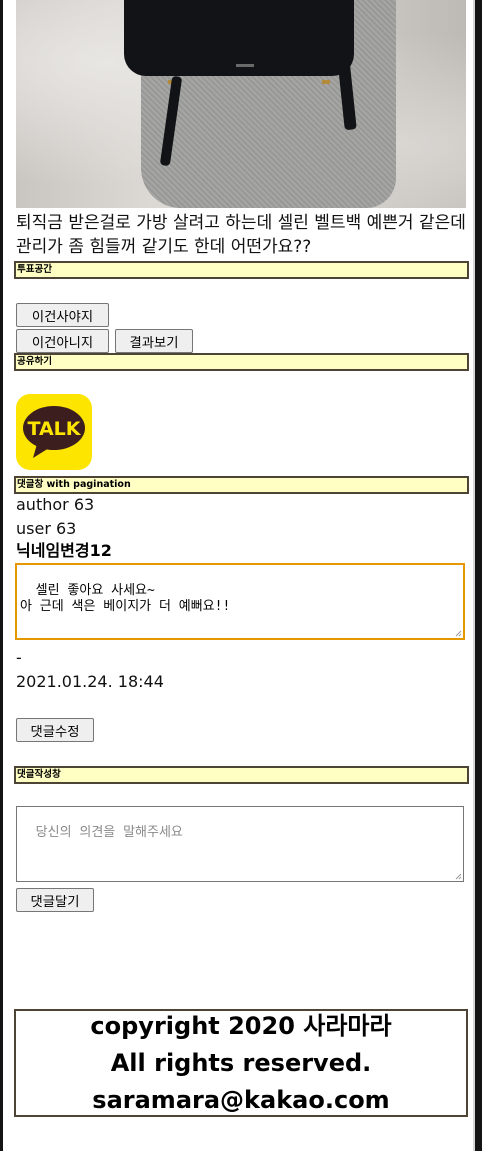 The height and width of the screenshot is (1151, 482). Describe the element at coordinates (54, 429) in the screenshot. I see `kakao-icon-label: TALK` at that location.